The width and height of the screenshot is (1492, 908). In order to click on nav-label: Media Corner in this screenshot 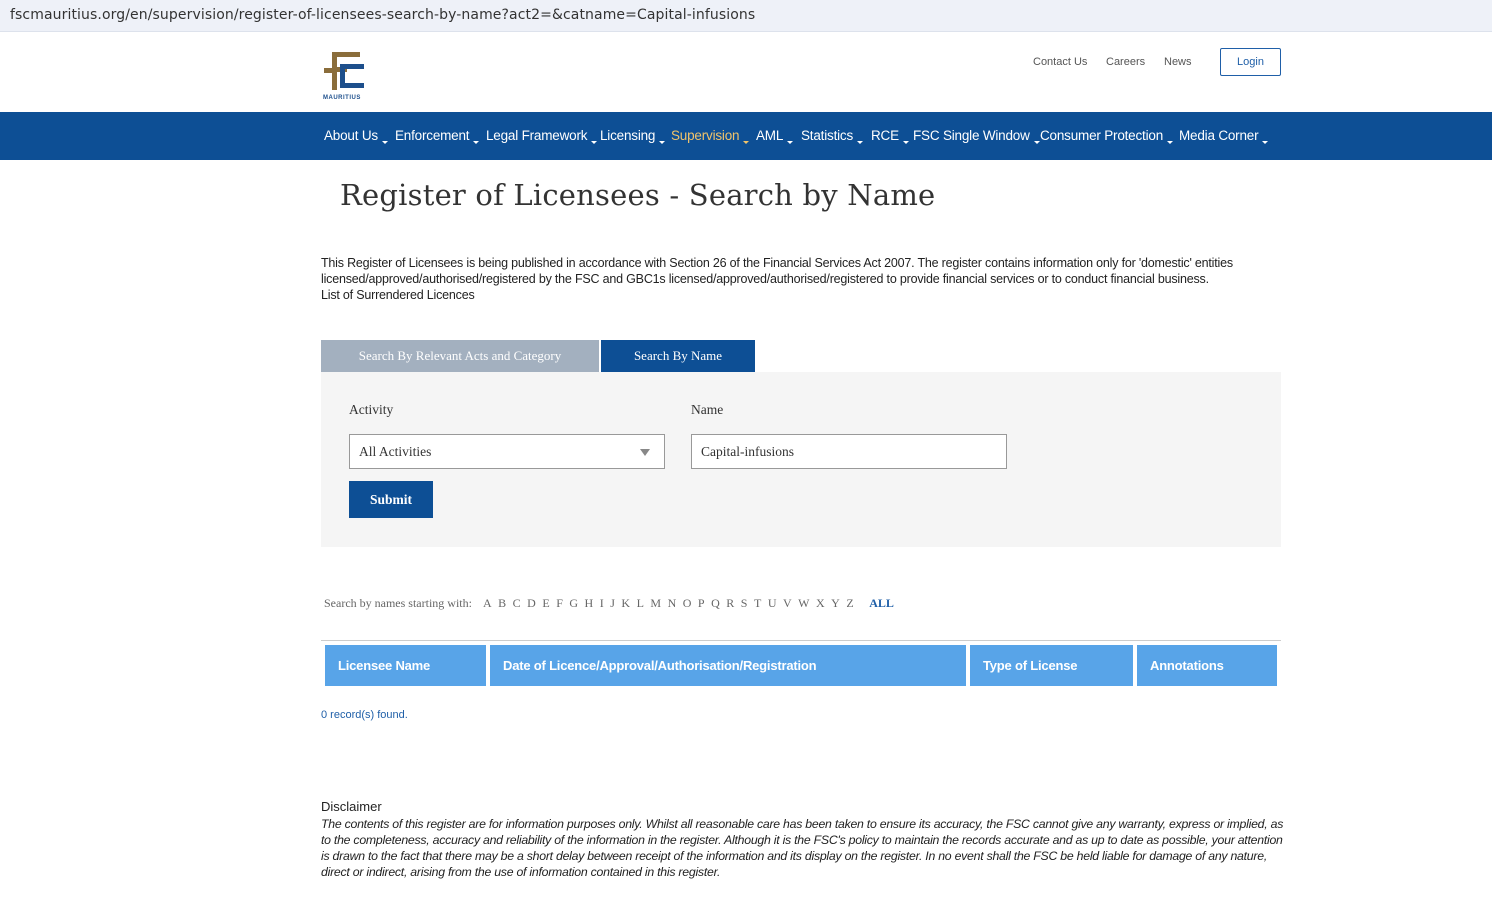, I will do `click(1219, 135)`.